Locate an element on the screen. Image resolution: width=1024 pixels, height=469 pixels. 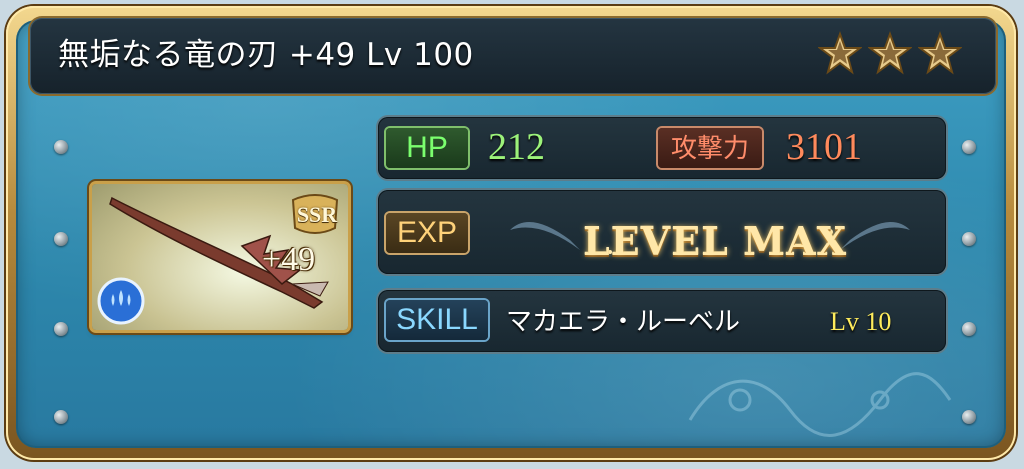
water-element-icon is located at coordinates (121, 301).